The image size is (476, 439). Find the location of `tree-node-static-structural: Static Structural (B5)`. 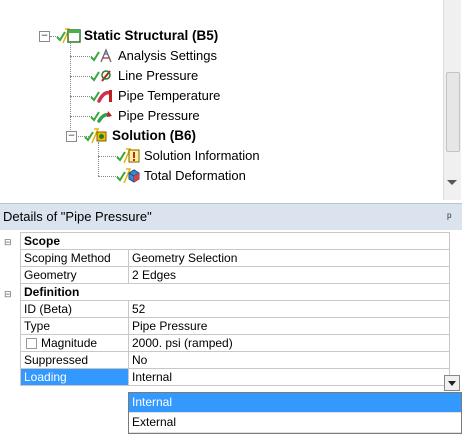

tree-node-static-structural: Static Structural (B5) is located at coordinates (137, 36).